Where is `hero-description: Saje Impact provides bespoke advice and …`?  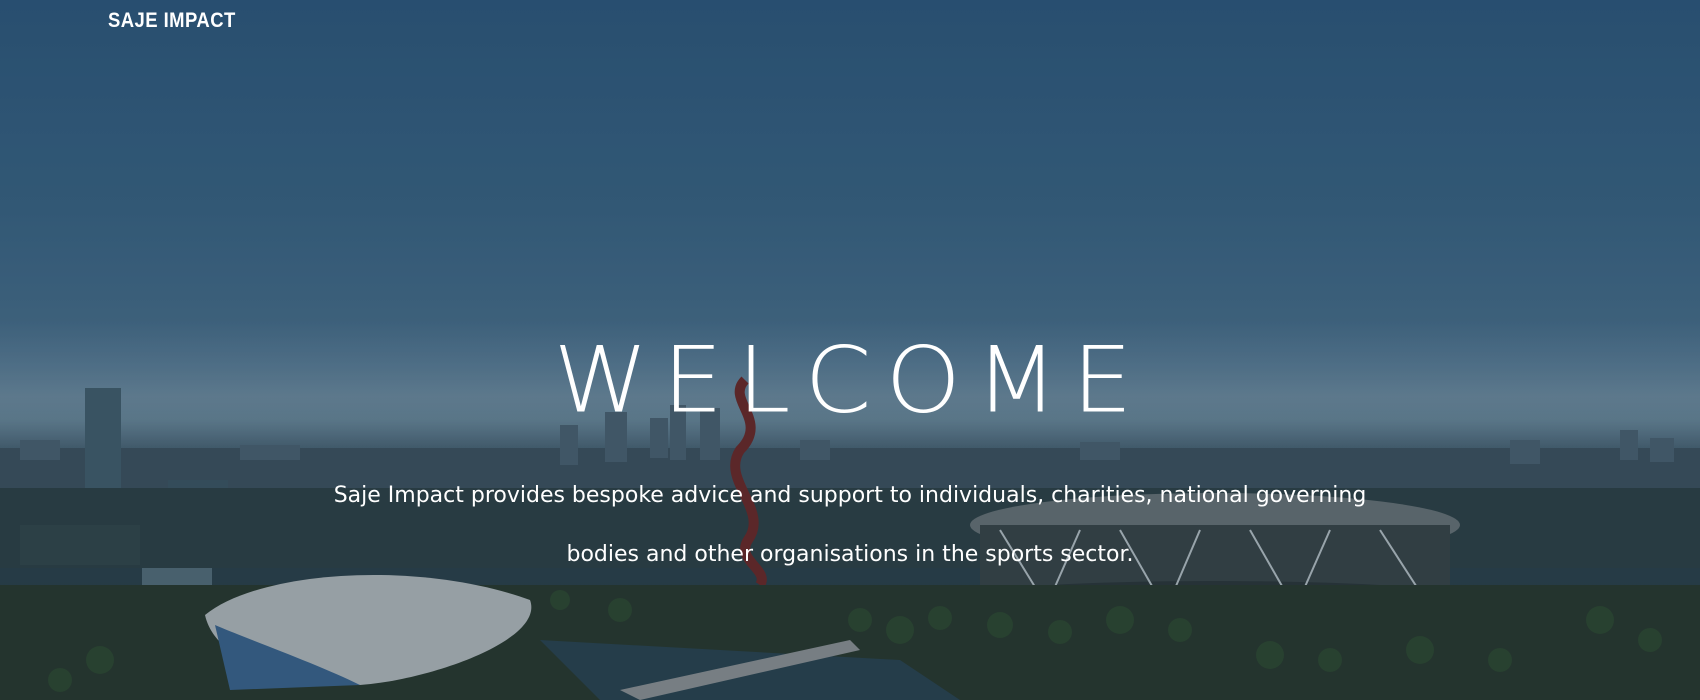 hero-description: Saje Impact provides bespoke advice and … is located at coordinates (850, 525).